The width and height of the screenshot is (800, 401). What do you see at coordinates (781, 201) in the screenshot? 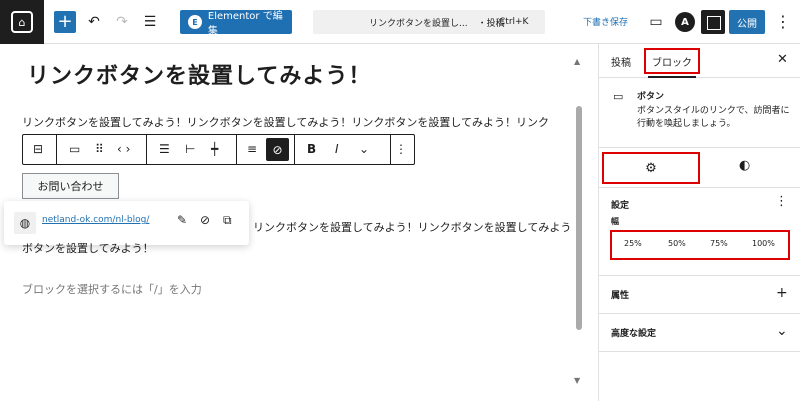
I see `panel-options-icon: ⋮` at bounding box center [781, 201].